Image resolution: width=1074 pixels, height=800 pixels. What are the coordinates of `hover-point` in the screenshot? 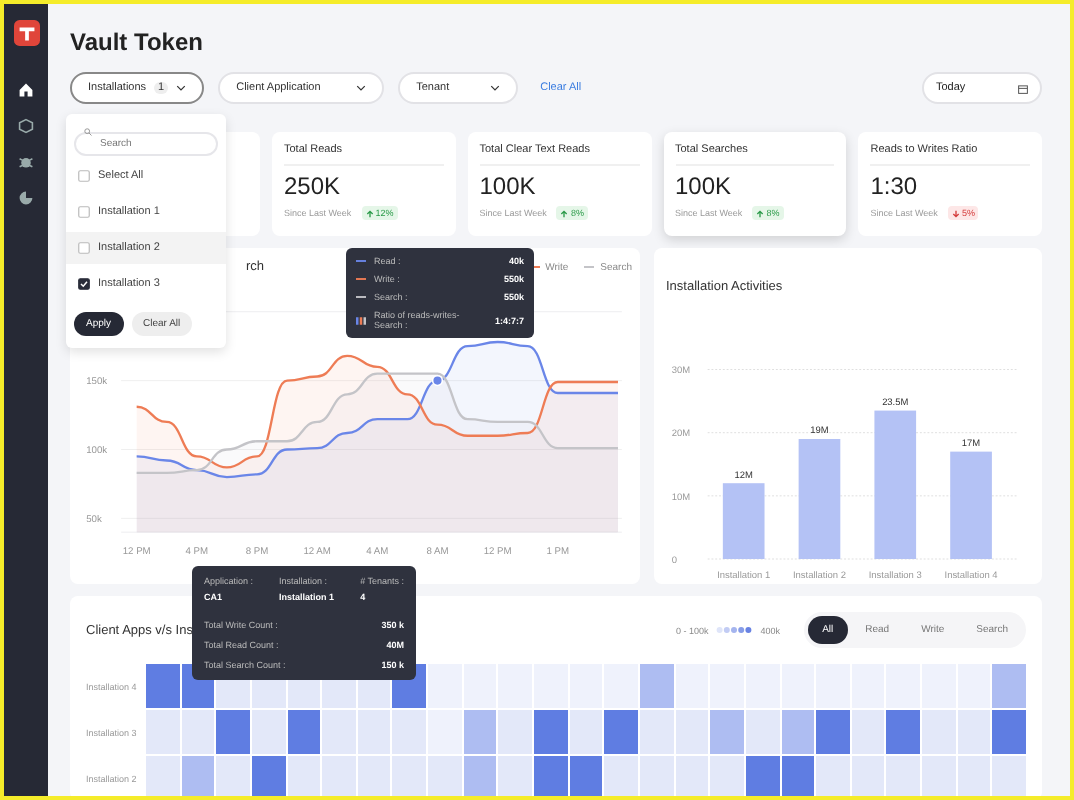 It's located at (437, 380).